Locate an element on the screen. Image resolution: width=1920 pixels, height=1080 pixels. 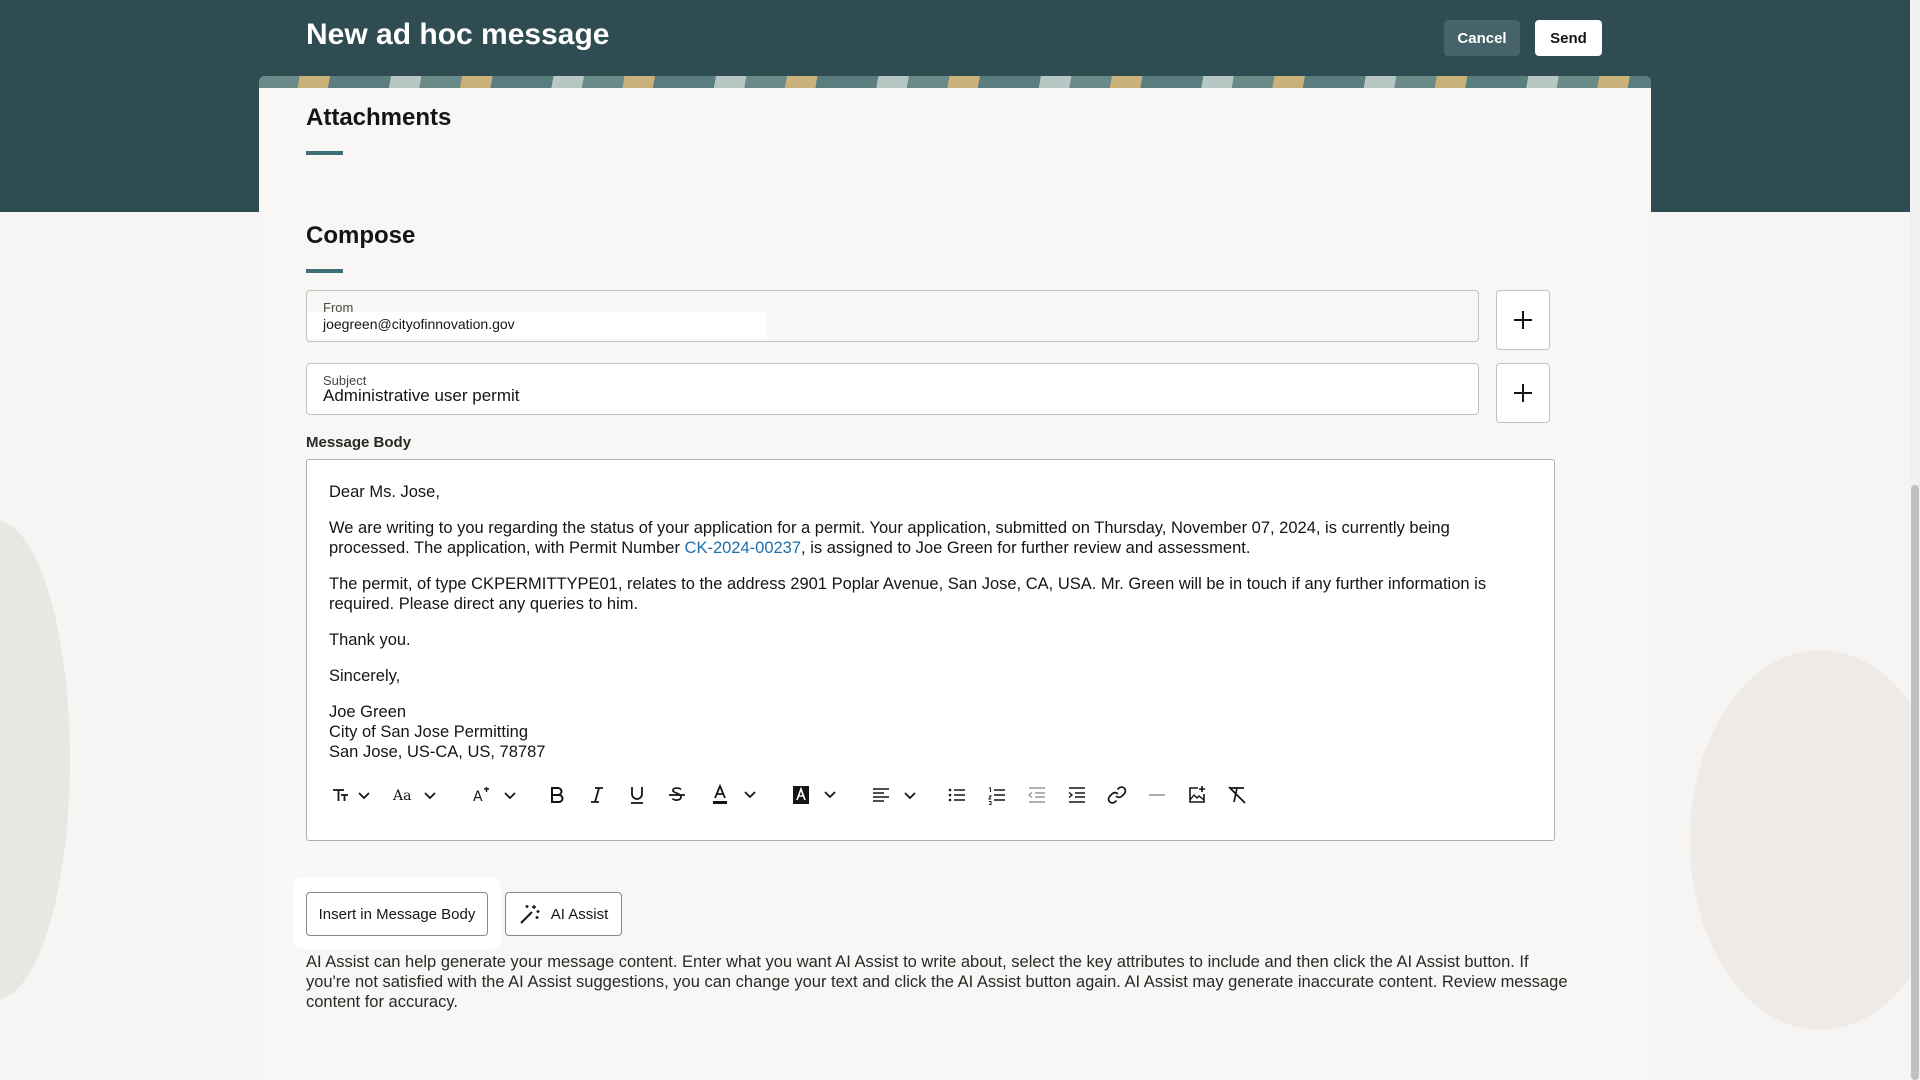
page-header: New ad hoc message Cancel Send is located at coordinates (955, 39).